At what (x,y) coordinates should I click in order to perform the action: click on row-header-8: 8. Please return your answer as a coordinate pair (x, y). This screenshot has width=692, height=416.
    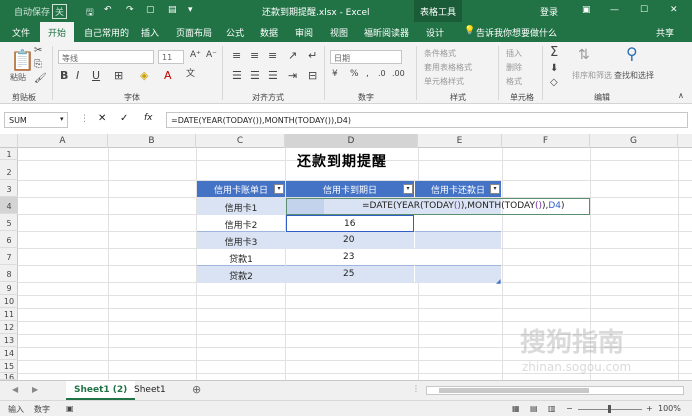
    Looking at the image, I should click on (9, 273).